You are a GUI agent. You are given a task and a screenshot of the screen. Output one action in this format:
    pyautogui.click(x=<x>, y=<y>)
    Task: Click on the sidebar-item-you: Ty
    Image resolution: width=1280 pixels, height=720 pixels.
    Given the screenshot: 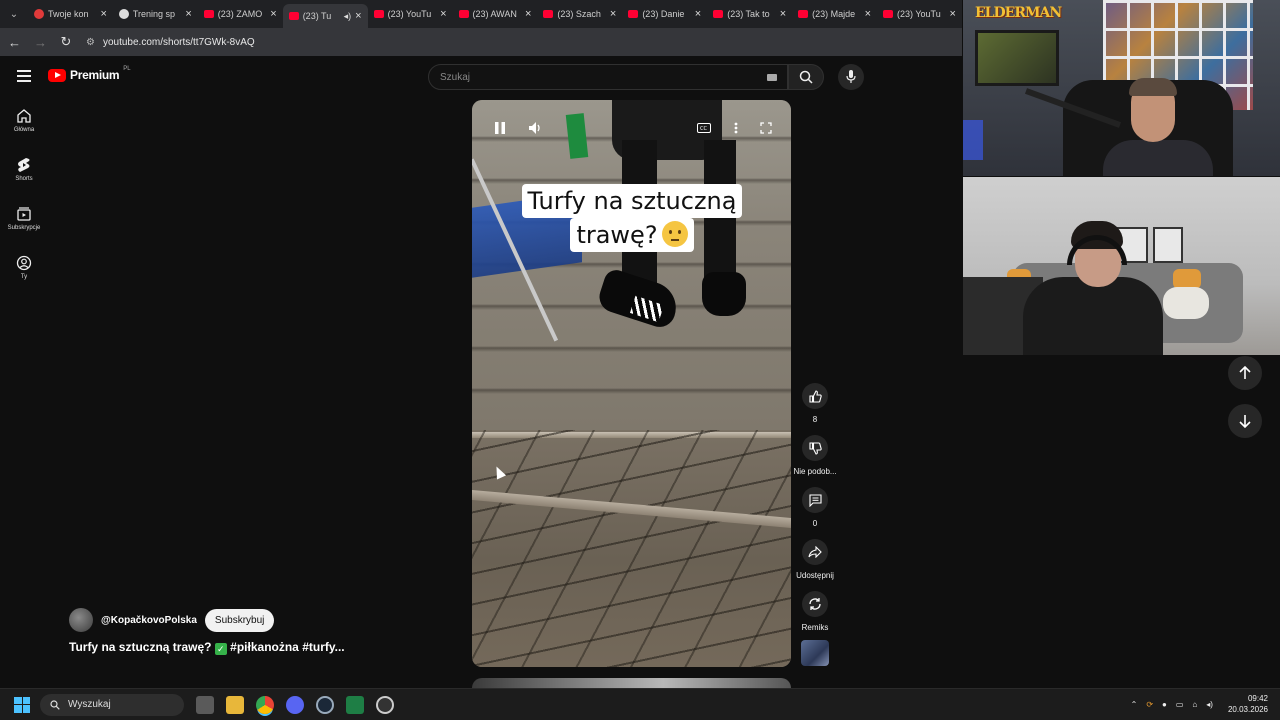 What is the action you would take?
    pyautogui.click(x=24, y=271)
    